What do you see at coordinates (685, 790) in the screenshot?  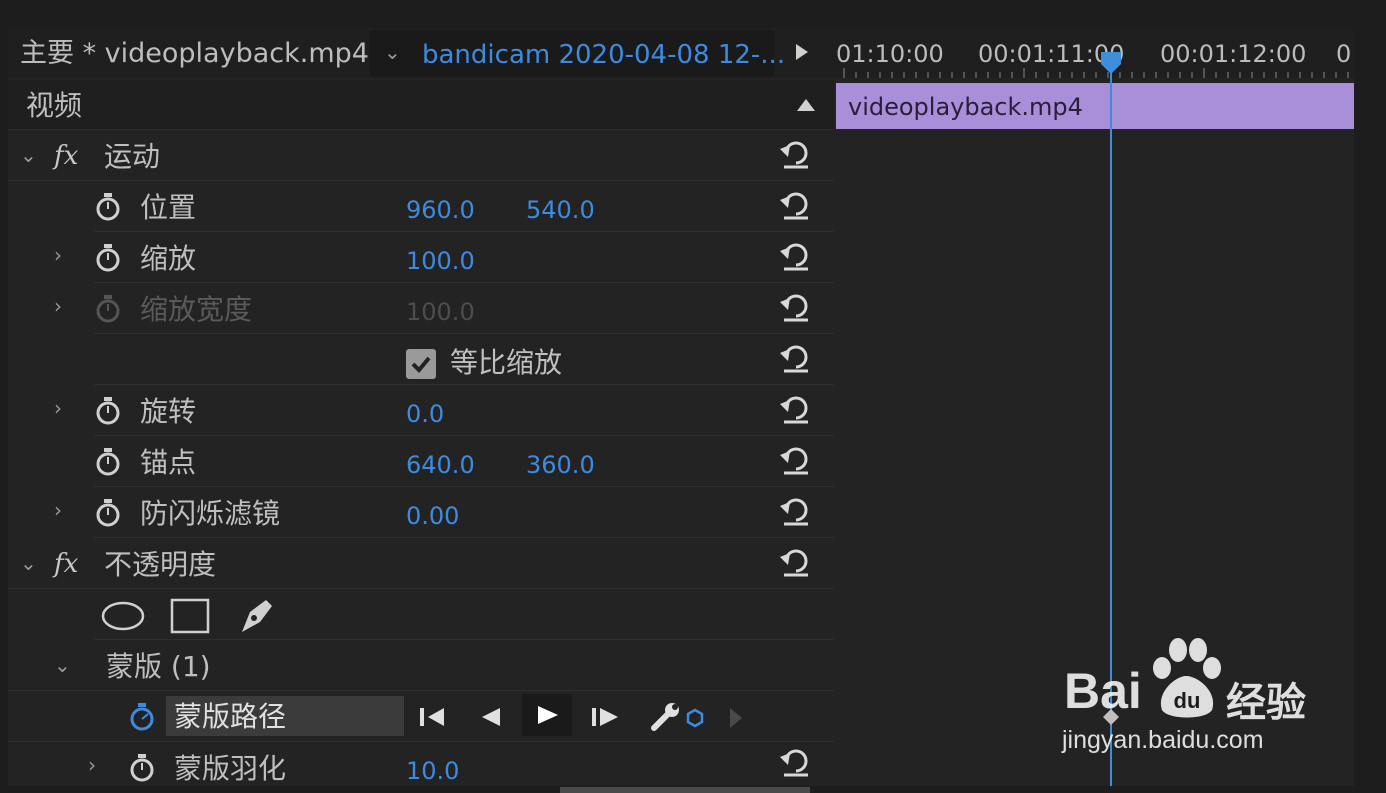 I see `horizontal-scrollbar` at bounding box center [685, 790].